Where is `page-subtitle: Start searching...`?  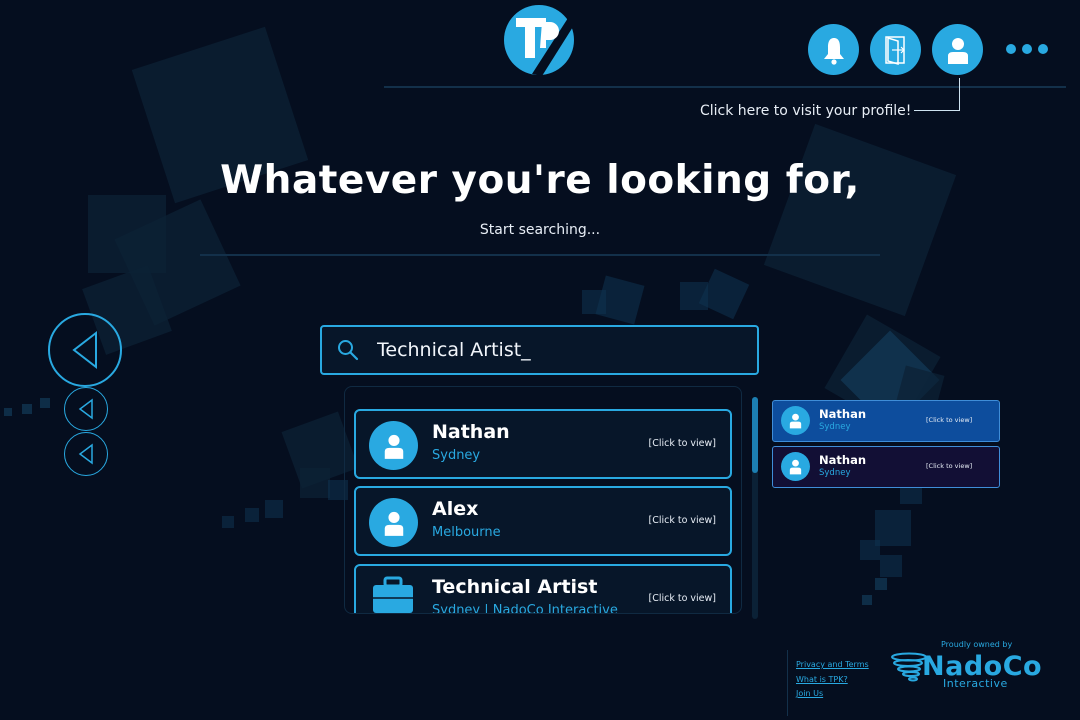 page-subtitle: Start searching... is located at coordinates (540, 230).